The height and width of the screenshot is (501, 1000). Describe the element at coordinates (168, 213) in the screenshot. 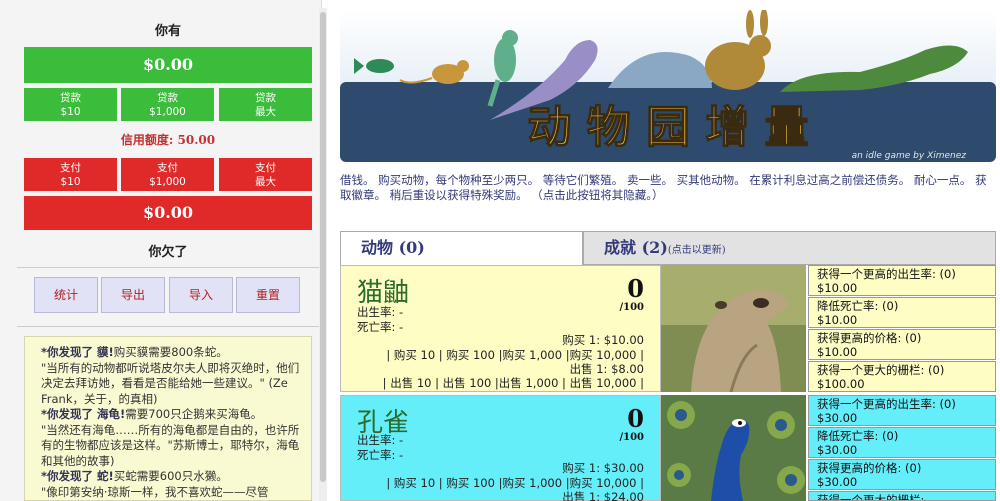

I see `debt-display: $0.00` at that location.